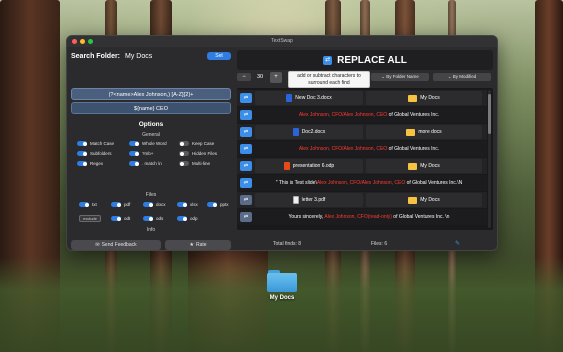 The width and height of the screenshot is (563, 352). Describe the element at coordinates (94, 153) in the screenshot. I see `option-subfolders: Subfolders` at that location.